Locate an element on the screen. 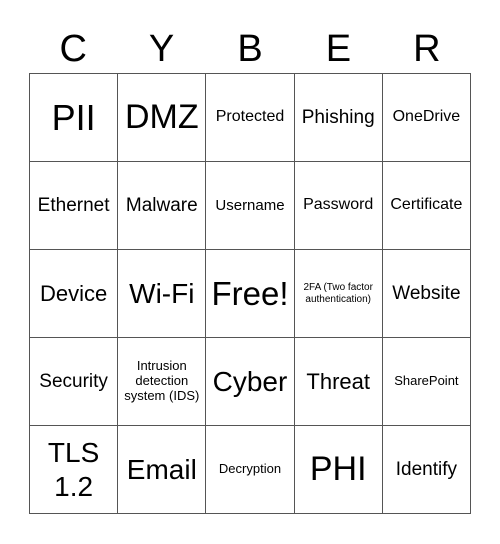 The height and width of the screenshot is (544, 500). bingo-cell: 2FA (Two factor authentication) is located at coordinates (338, 294).